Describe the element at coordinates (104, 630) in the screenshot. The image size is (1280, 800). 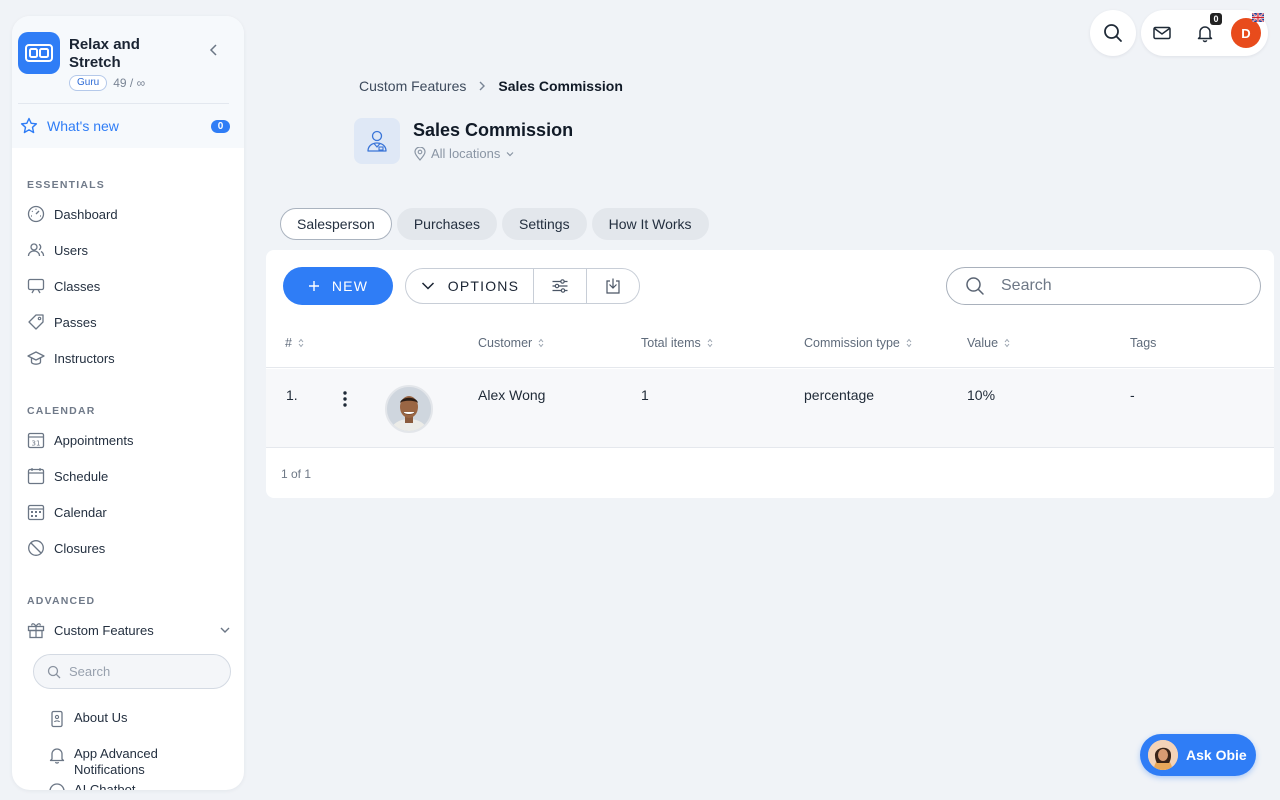
I see `nav-label: Custom Features` at that location.